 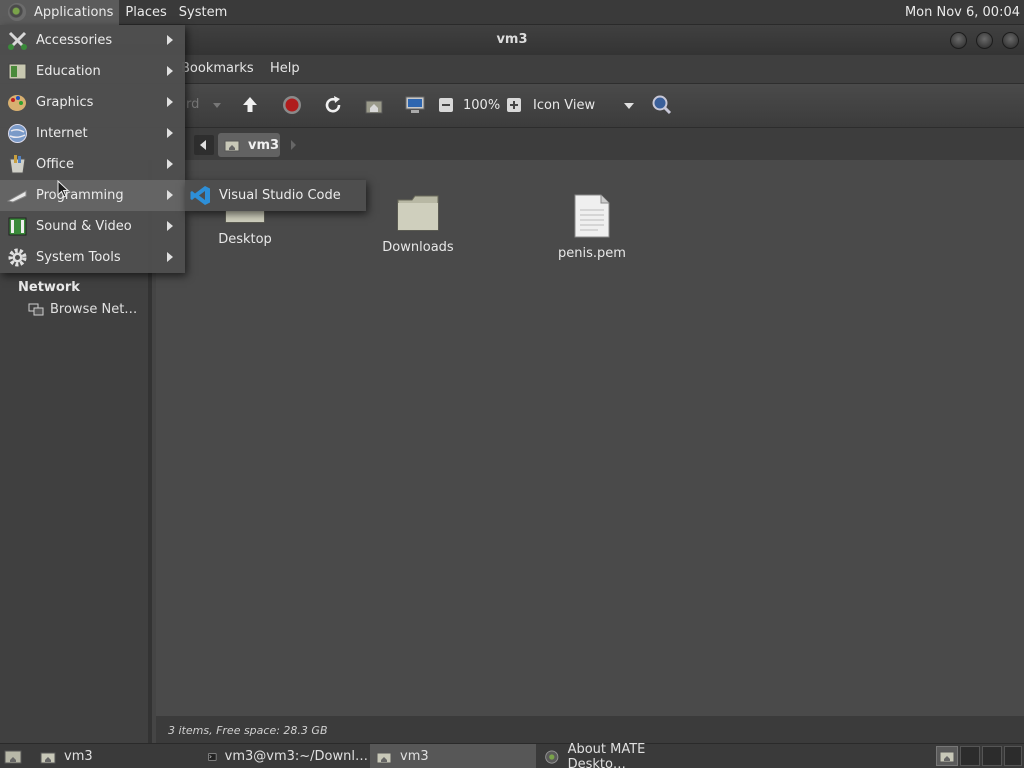 What do you see at coordinates (17, 257) in the screenshot?
I see `gear-icon` at bounding box center [17, 257].